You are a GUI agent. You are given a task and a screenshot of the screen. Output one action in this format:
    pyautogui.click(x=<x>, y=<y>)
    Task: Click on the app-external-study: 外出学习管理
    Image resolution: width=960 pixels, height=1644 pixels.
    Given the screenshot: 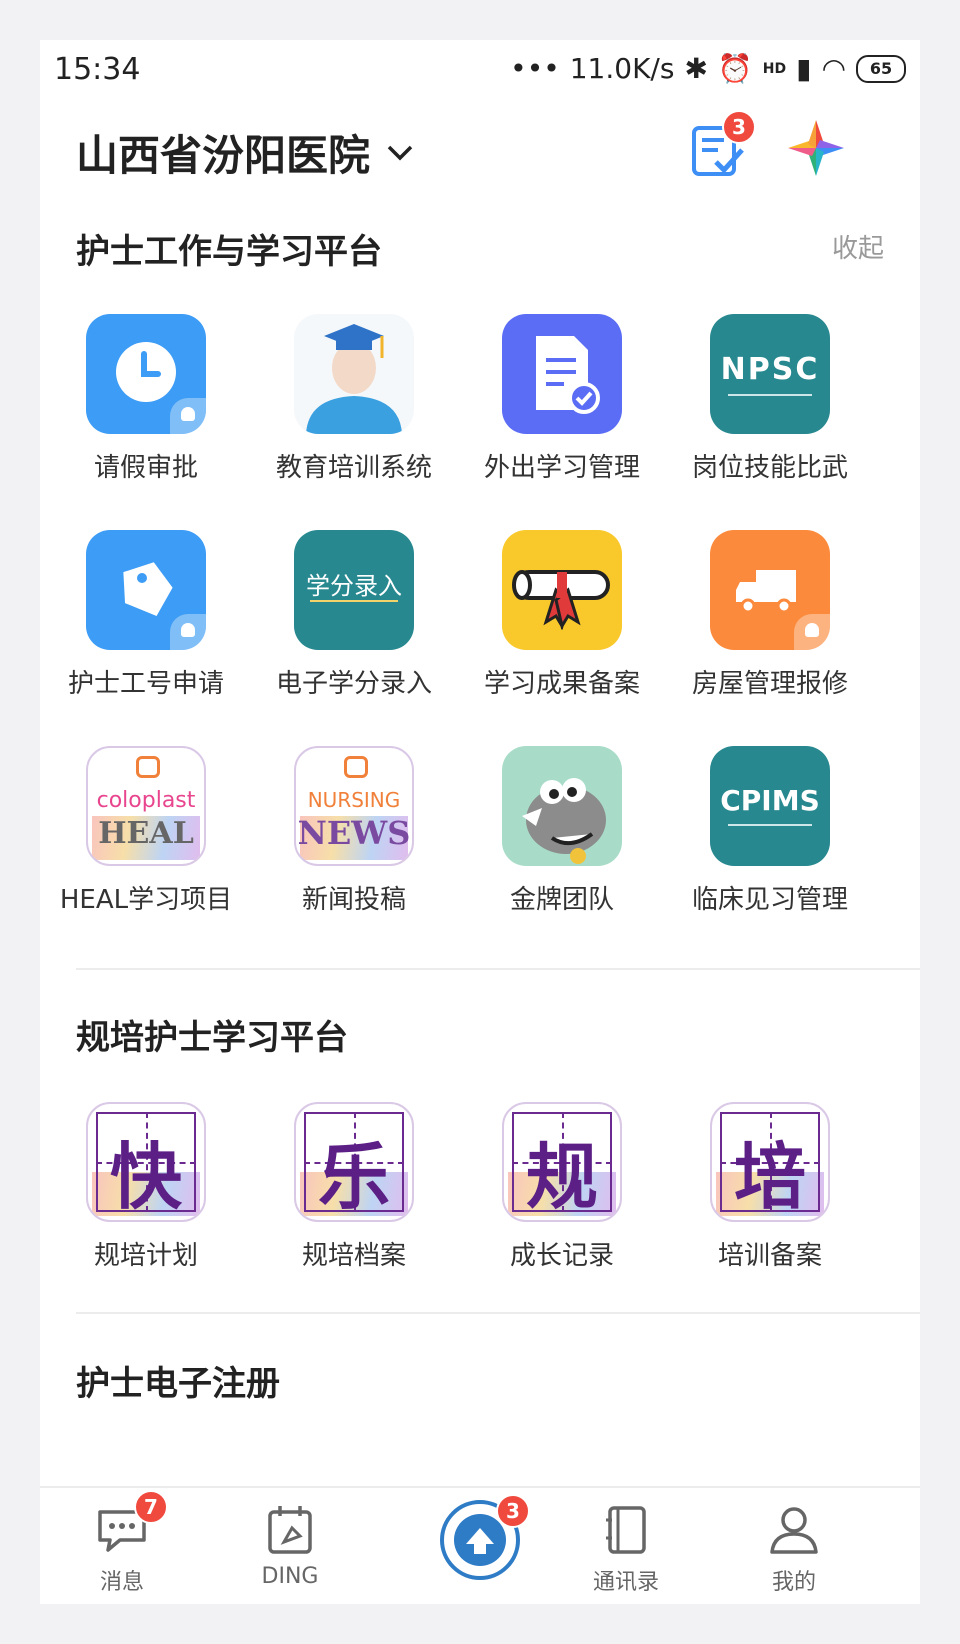 What is the action you would take?
    pyautogui.click(x=562, y=400)
    